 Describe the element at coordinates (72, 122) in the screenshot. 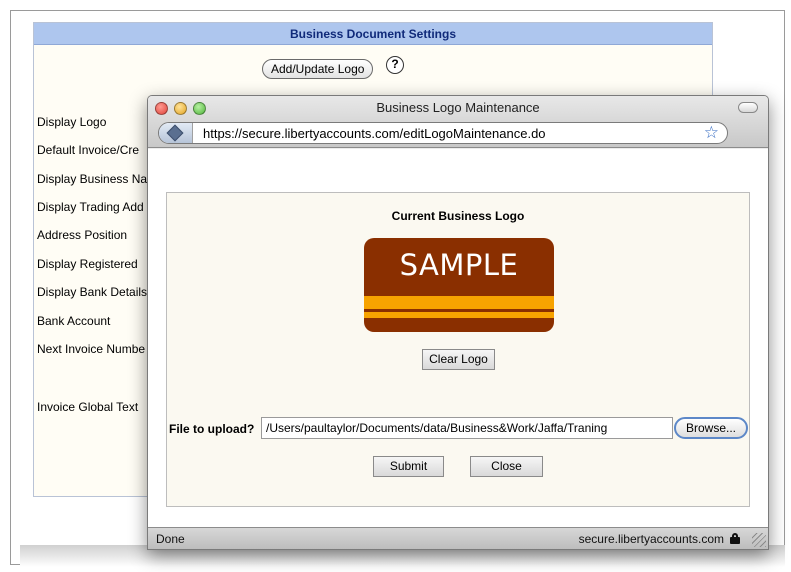

I see `label-display-logo: Display Logo` at that location.